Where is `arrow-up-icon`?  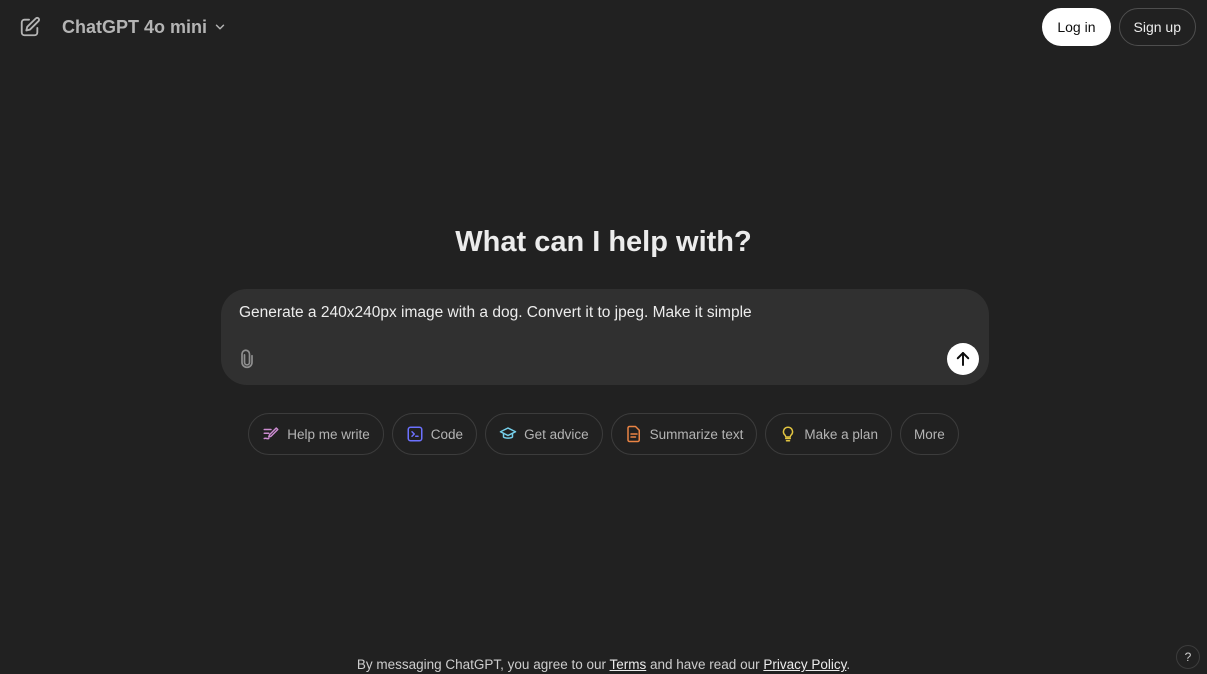 arrow-up-icon is located at coordinates (963, 359).